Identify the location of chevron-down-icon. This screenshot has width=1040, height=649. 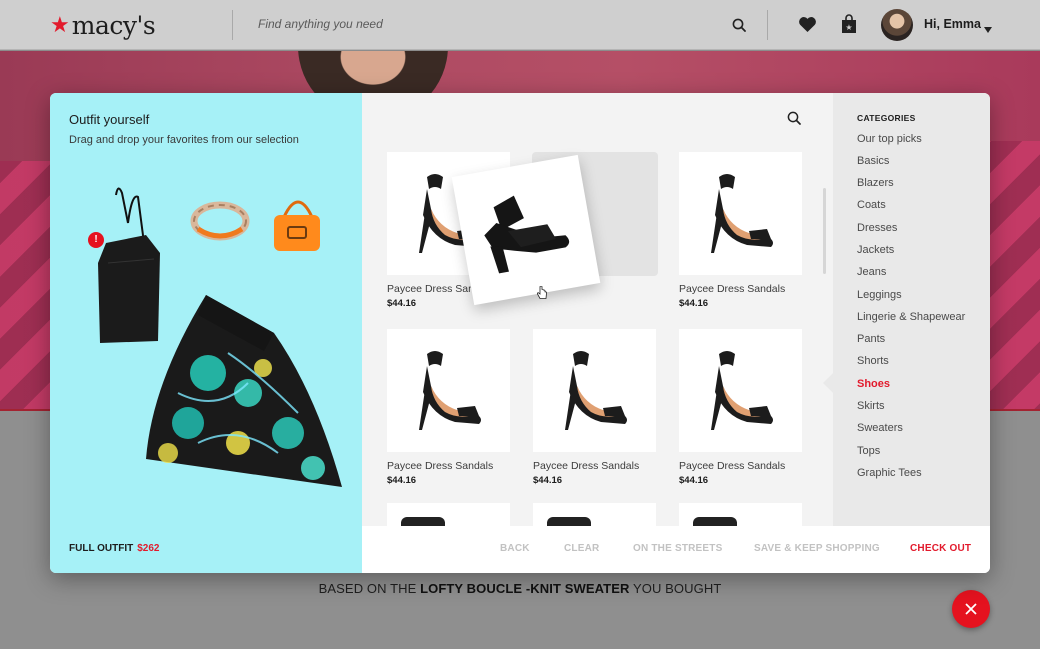
(988, 29).